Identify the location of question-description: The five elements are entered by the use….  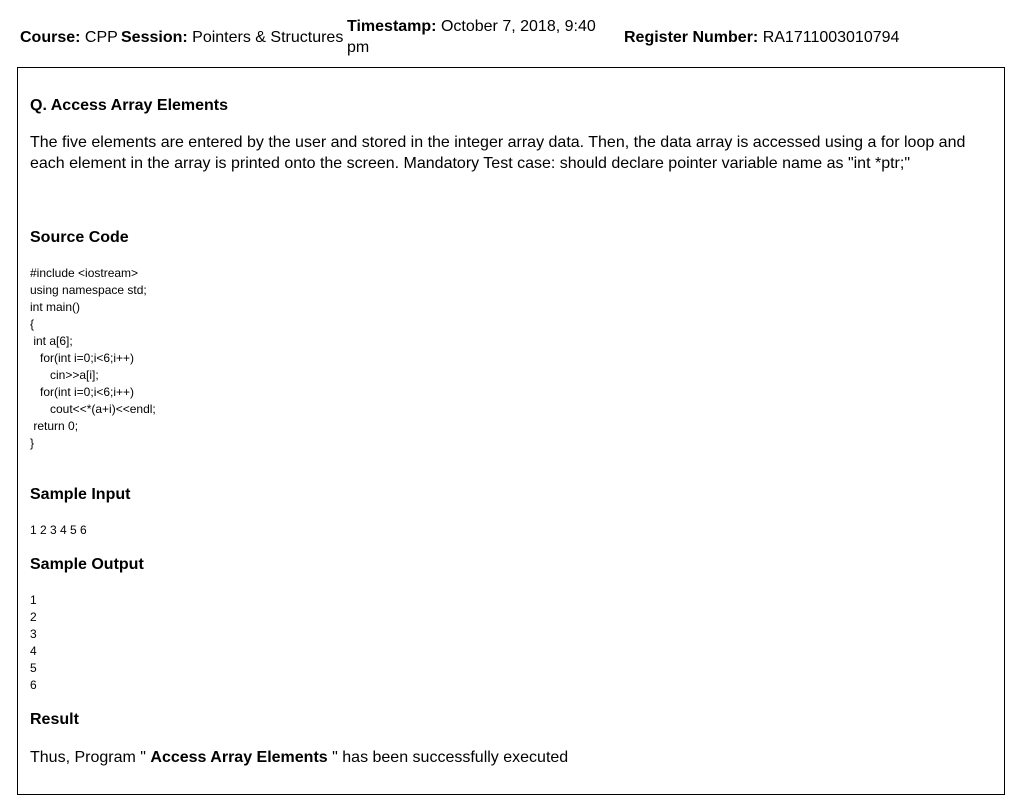
(498, 153).